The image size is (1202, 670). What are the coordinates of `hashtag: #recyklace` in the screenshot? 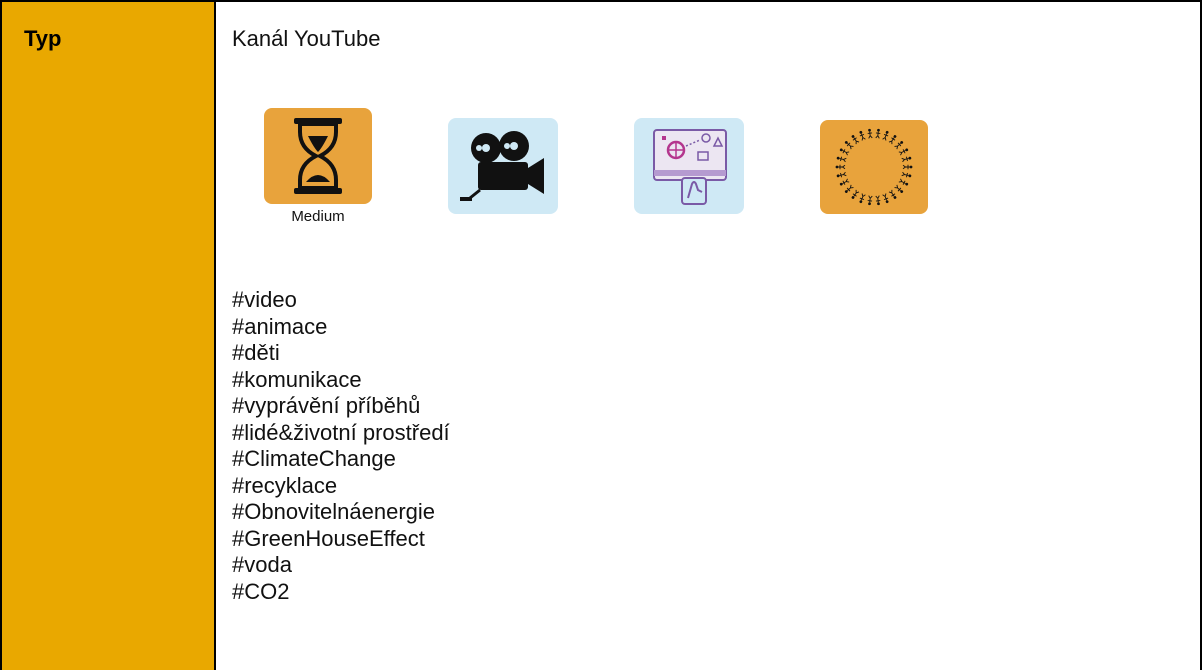 It's located at (285, 485).